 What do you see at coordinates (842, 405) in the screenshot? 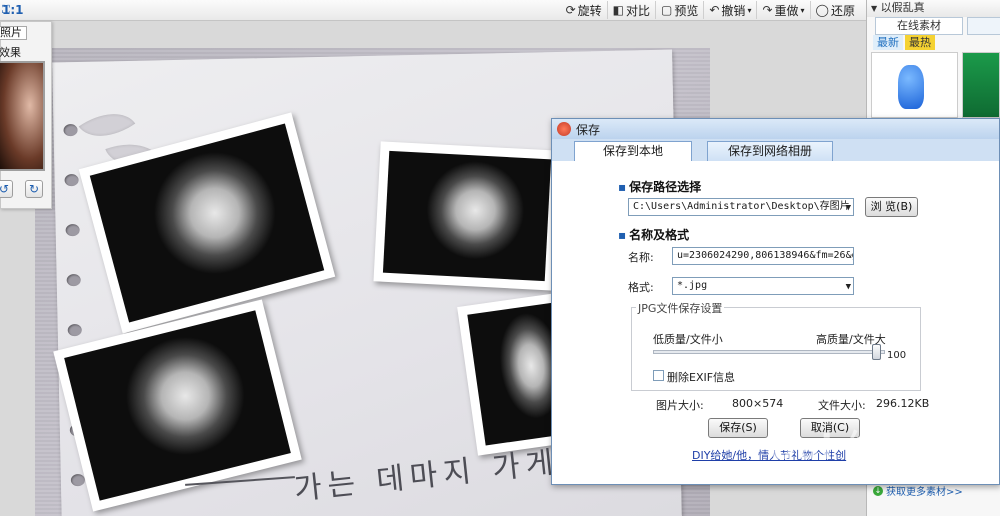
I see `file-size-label: 文件大小:` at bounding box center [842, 405].